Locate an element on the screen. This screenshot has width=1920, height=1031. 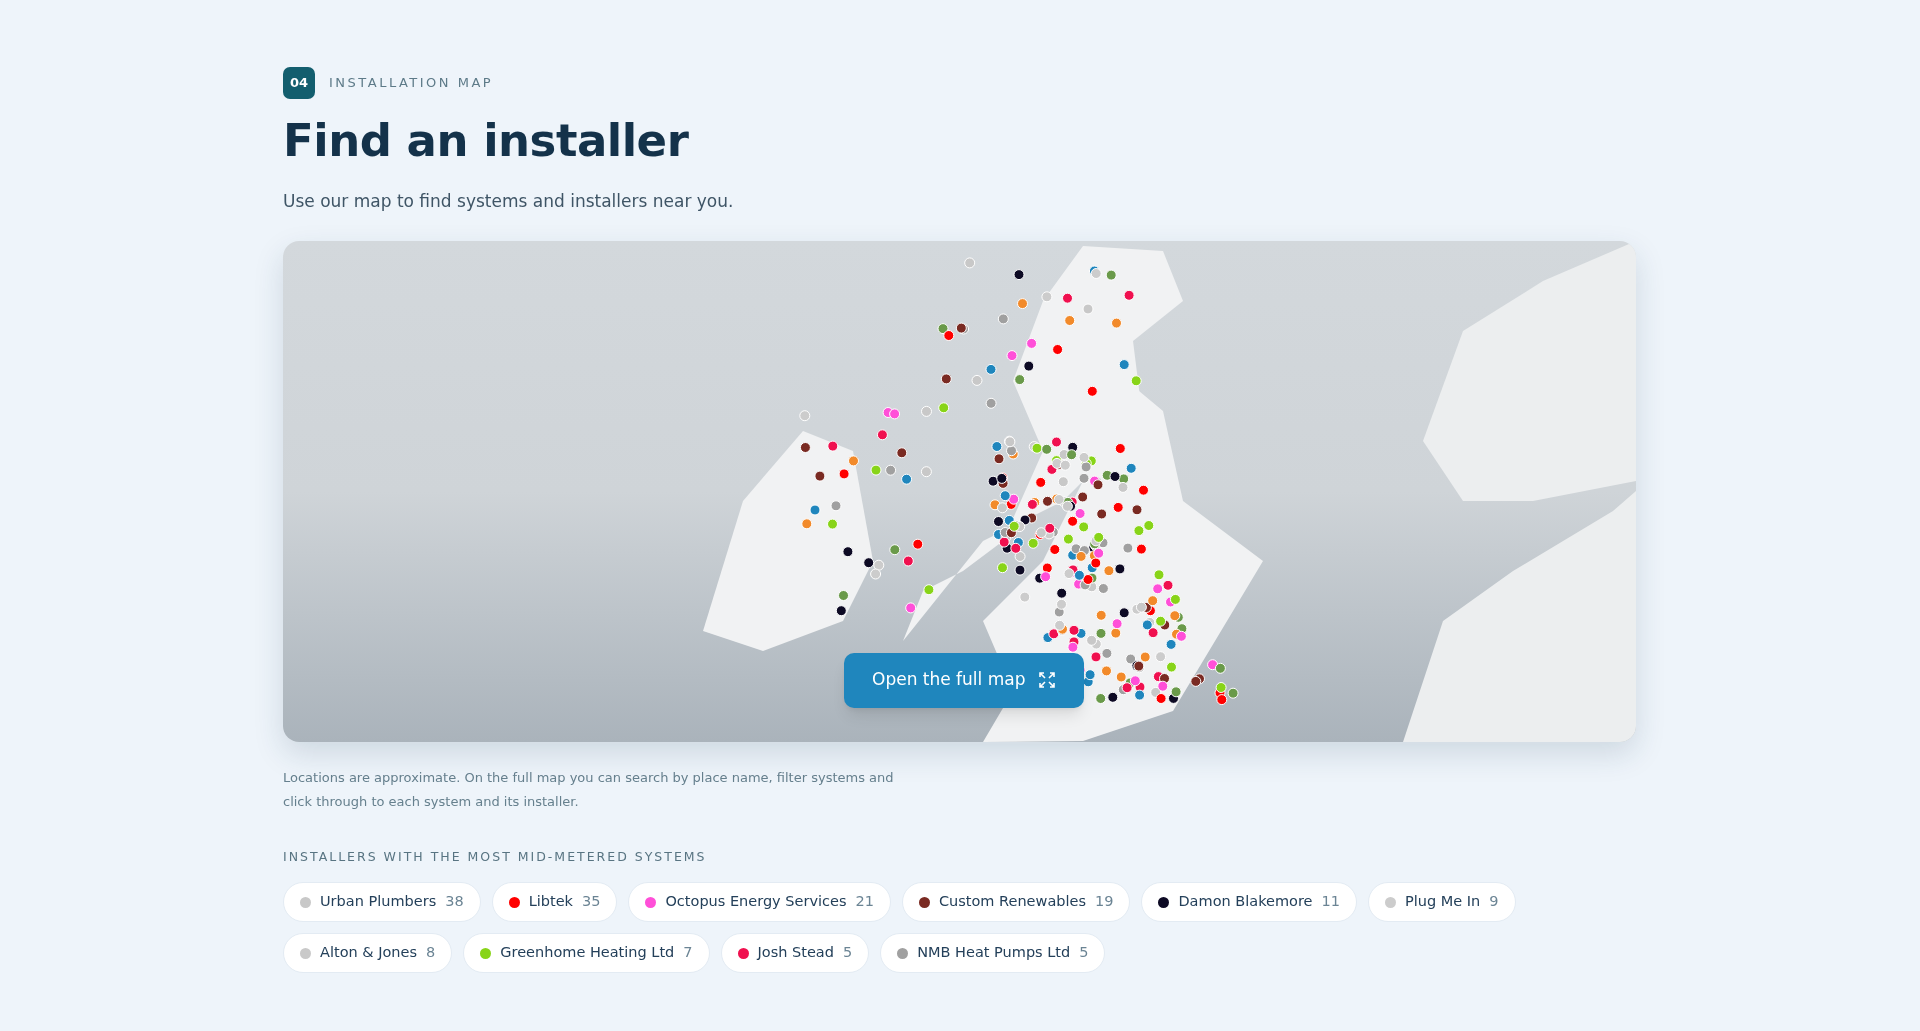
installer-chip: Alton & Jones 8 is located at coordinates (368, 953).